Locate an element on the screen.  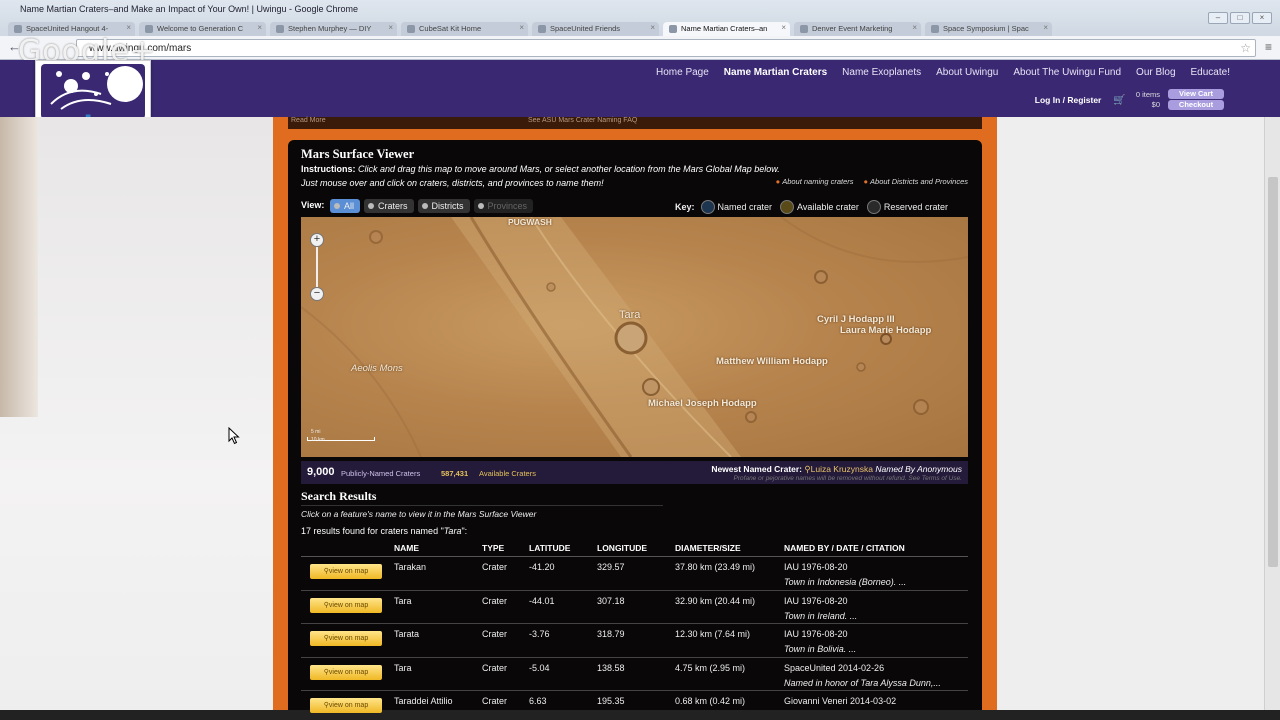
crater-diameter: 4.75 km (2.95 mi) is located at coordinates (729, 674).